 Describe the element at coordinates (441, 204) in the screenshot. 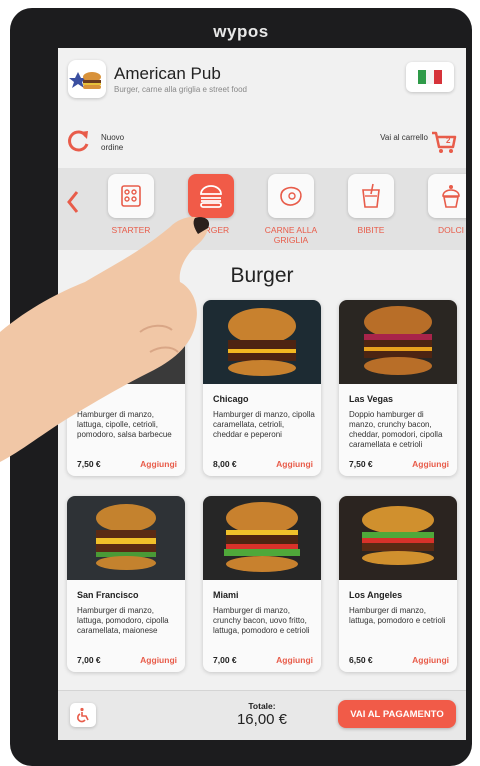

I see `category-desserts: DOLCI` at that location.